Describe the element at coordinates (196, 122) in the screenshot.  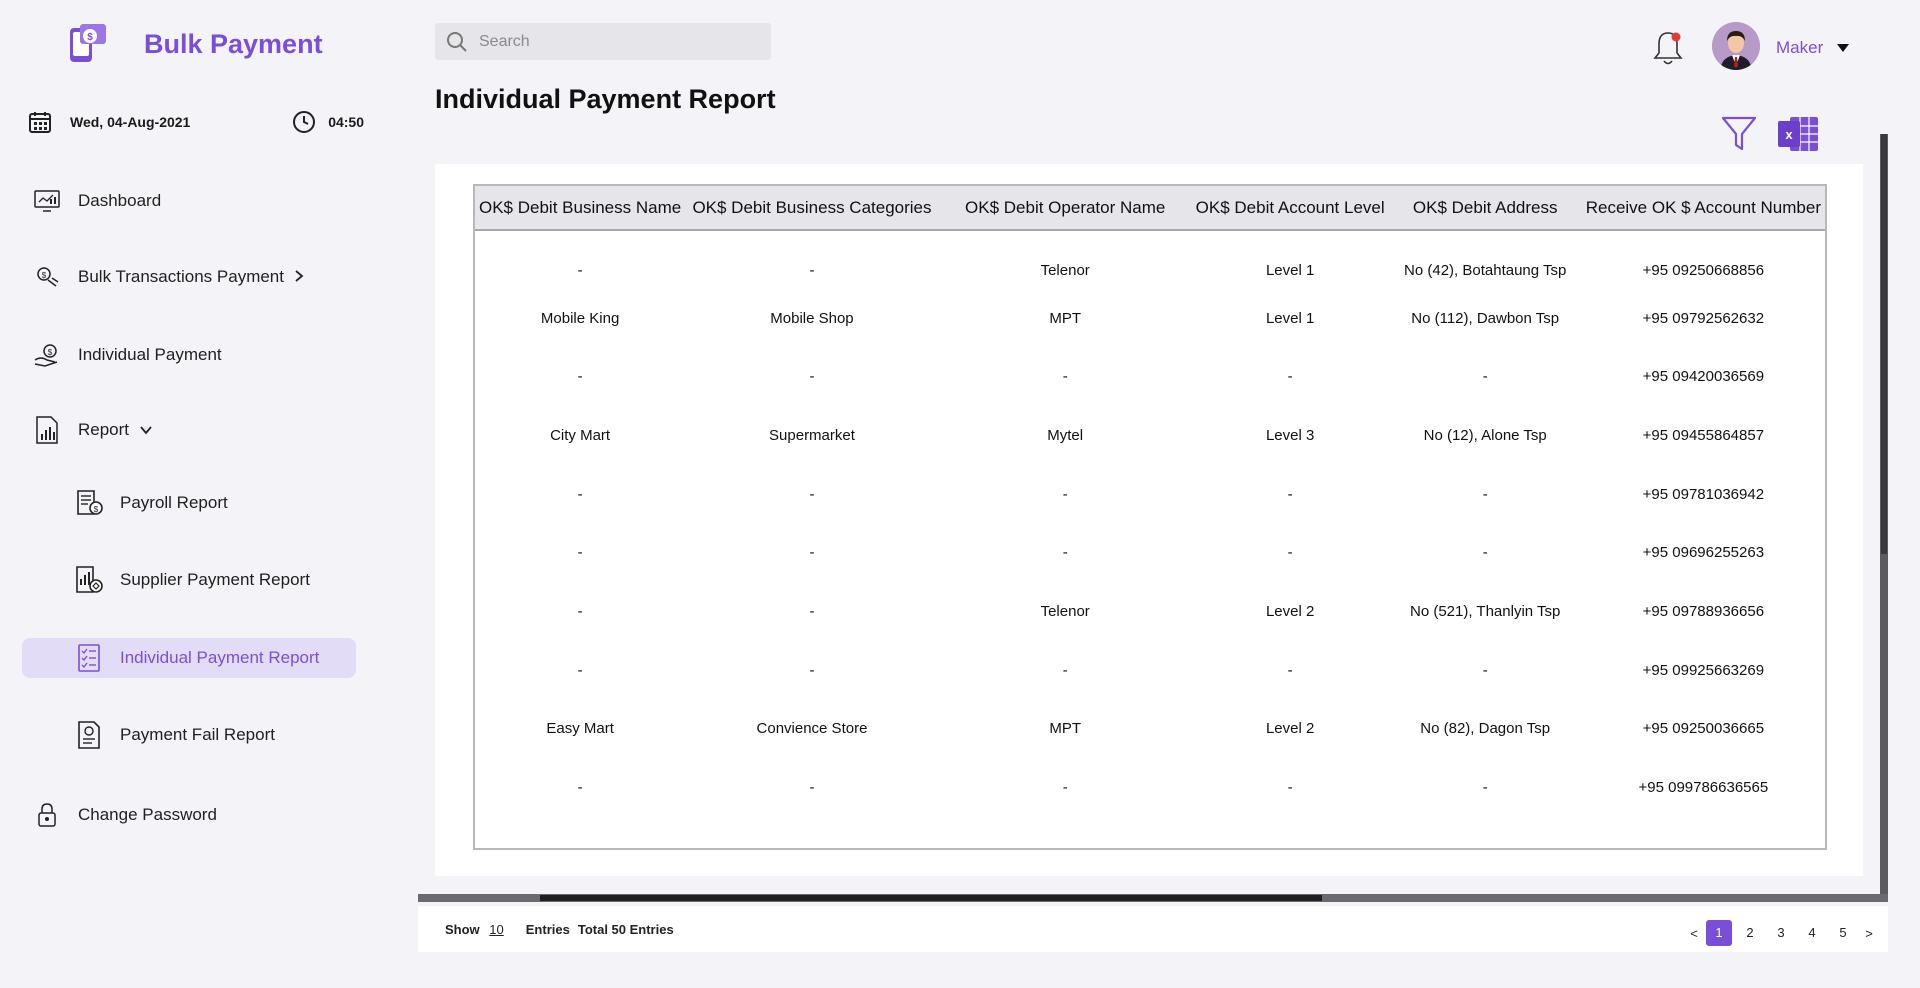
I see `date-time-display: Wed, 04-Aug-2021 04:50` at that location.